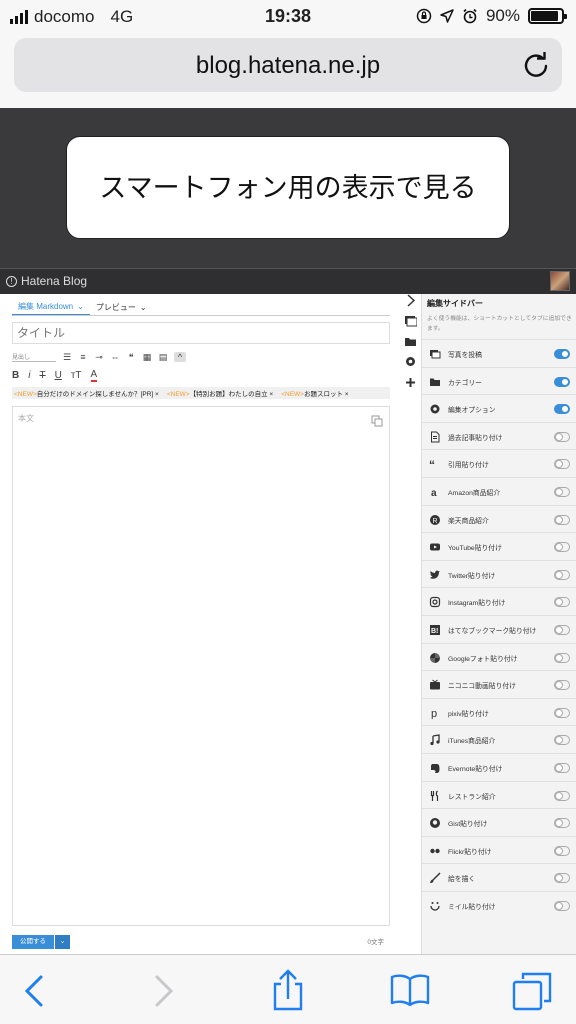 The width and height of the screenshot is (576, 1024). I want to click on quote-icon: ❝, so click(131, 357).